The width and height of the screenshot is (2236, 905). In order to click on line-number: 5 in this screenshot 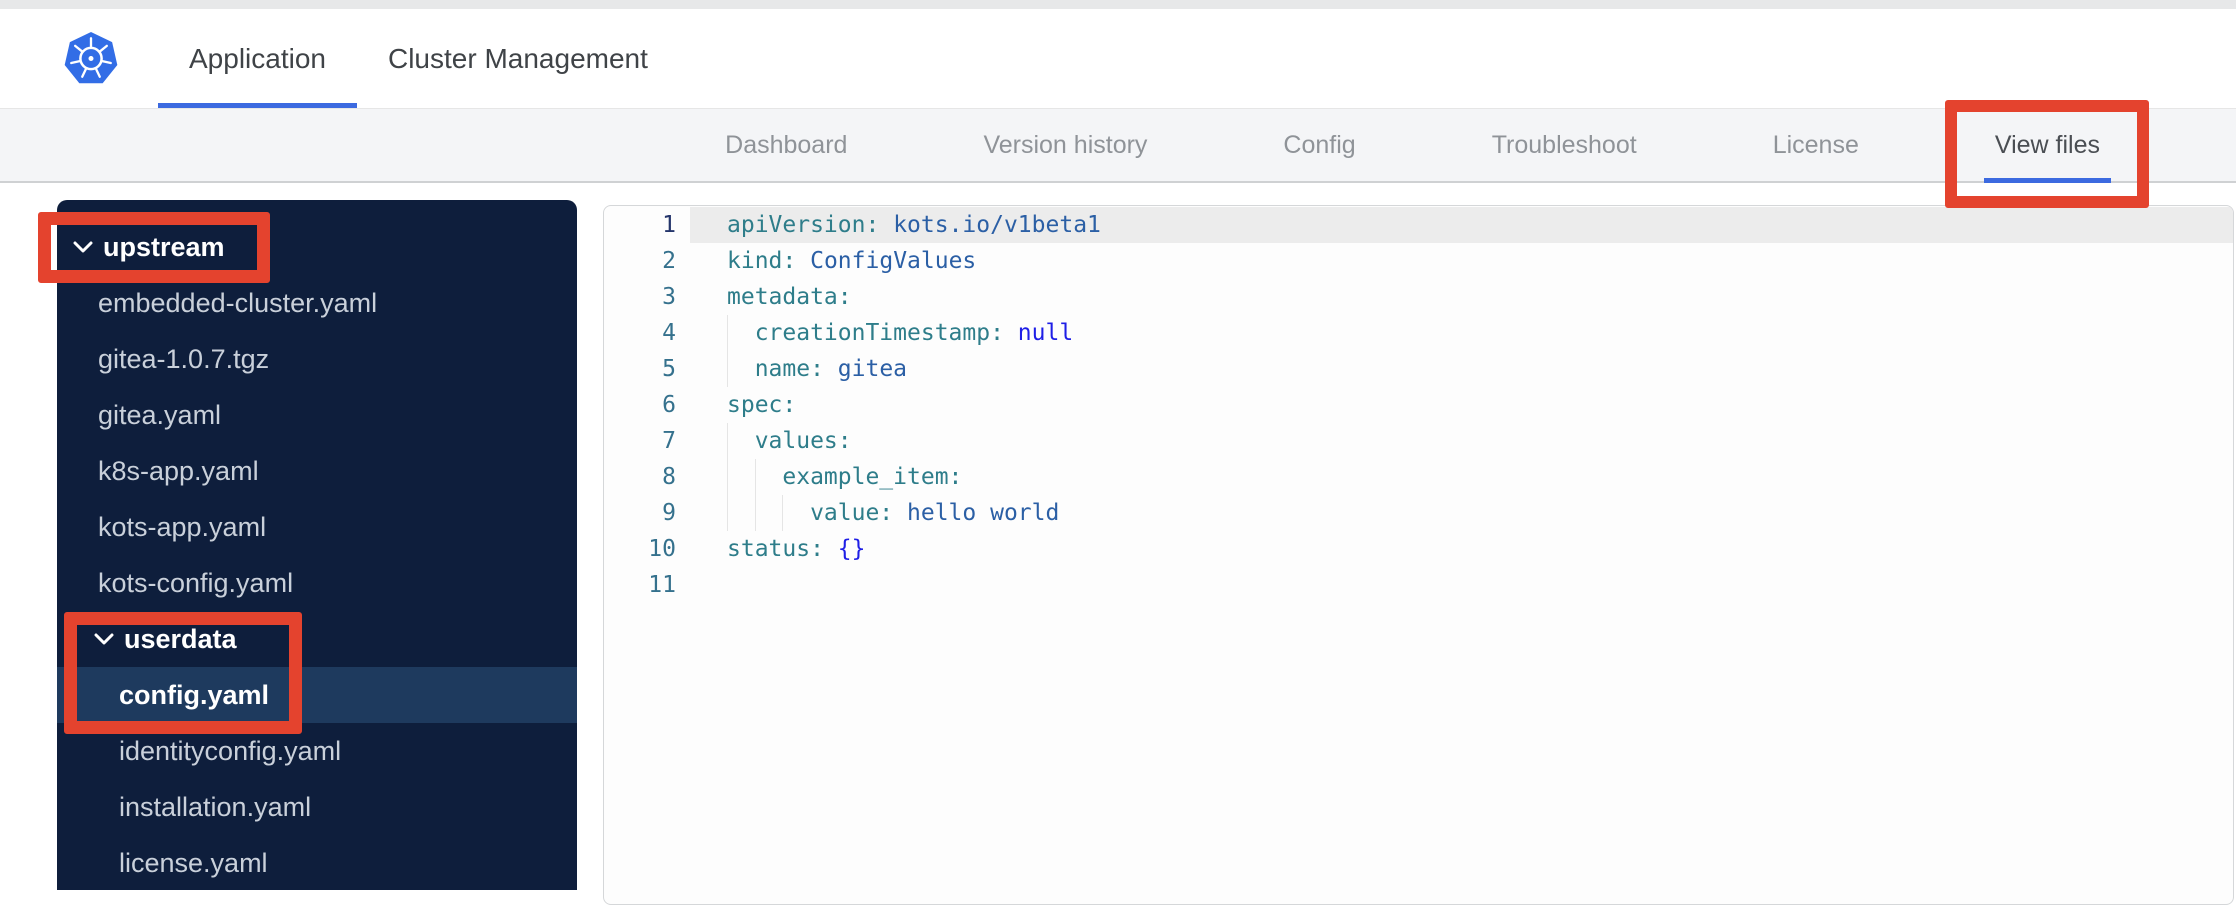, I will do `click(669, 369)`.